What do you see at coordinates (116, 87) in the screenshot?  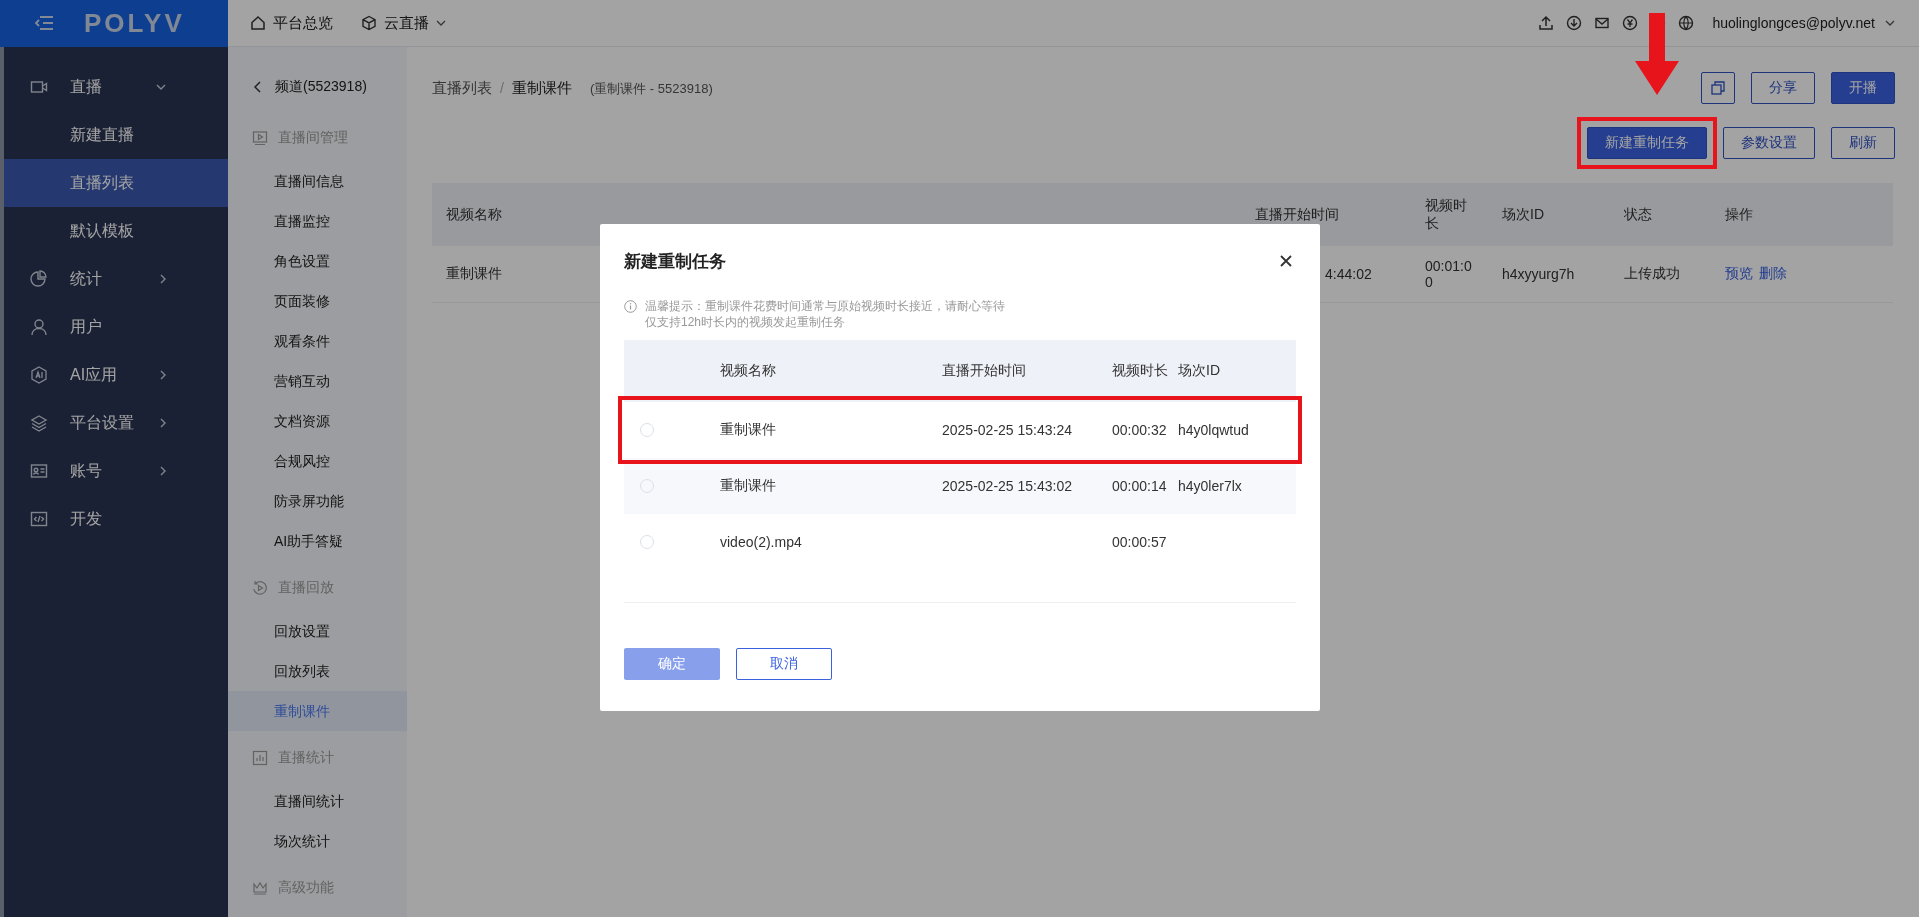 I see `sidebar-item: 直播` at bounding box center [116, 87].